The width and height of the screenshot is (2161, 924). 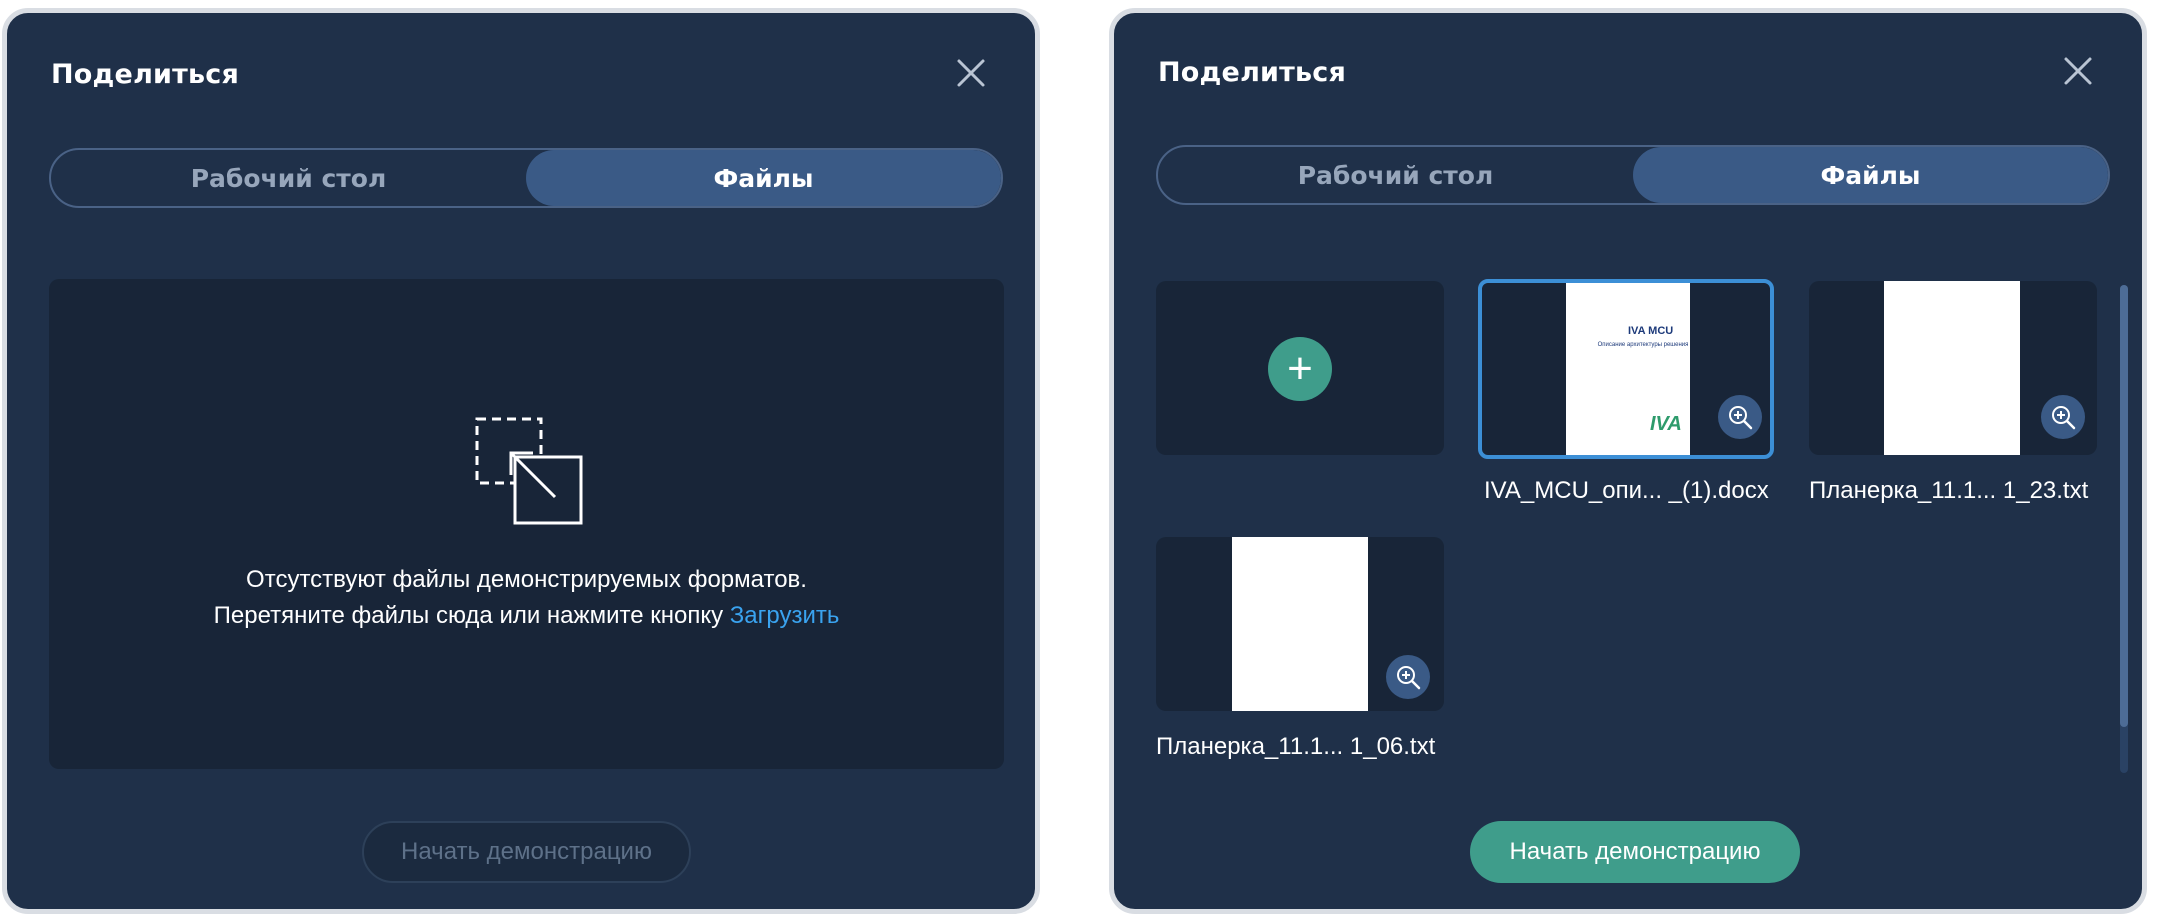 What do you see at coordinates (2124, 506) in the screenshot?
I see `scrollbar-thumb` at bounding box center [2124, 506].